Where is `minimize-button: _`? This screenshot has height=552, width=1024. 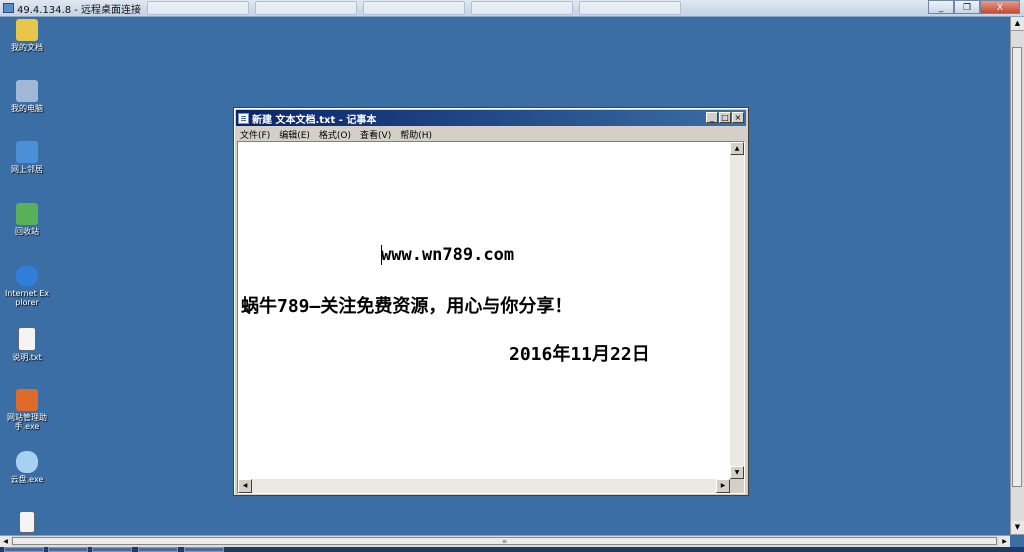
minimize-button: _ is located at coordinates (941, 7).